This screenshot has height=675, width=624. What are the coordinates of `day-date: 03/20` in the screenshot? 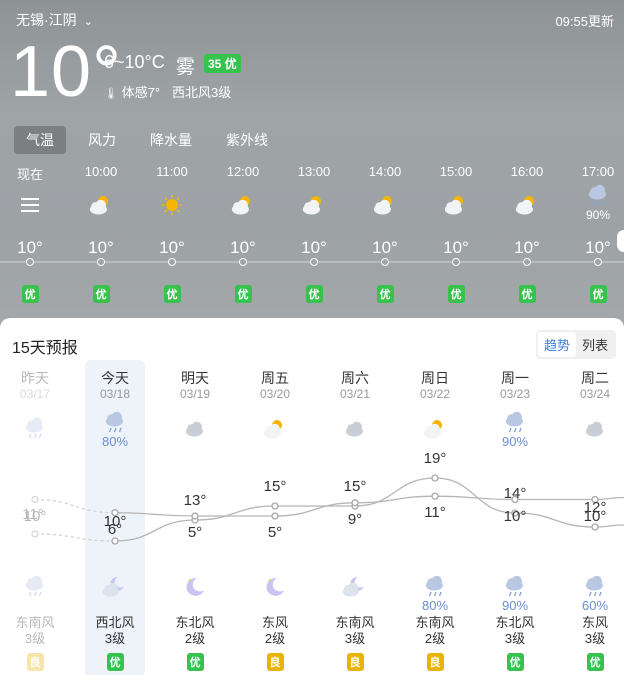 It's located at (275, 394).